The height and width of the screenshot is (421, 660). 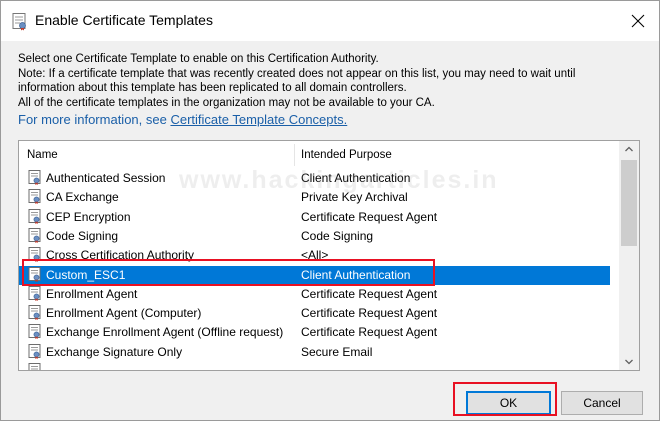 I want to click on scroll-up-button, so click(x=629, y=149).